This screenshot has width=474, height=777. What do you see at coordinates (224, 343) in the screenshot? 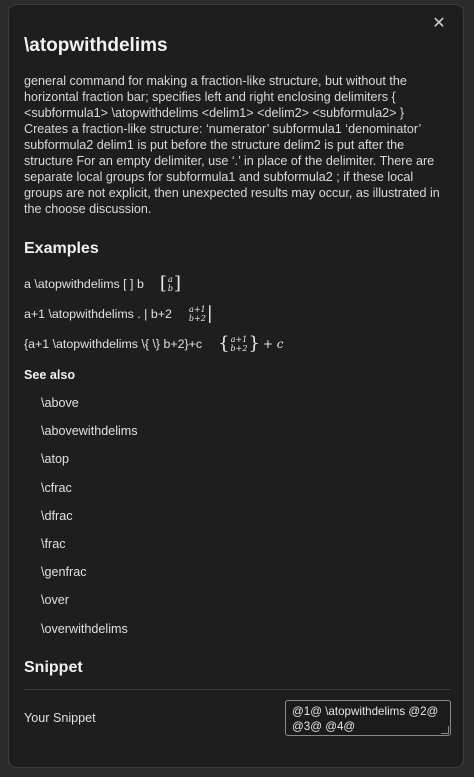
I see `left-delimiter: {` at bounding box center [224, 343].